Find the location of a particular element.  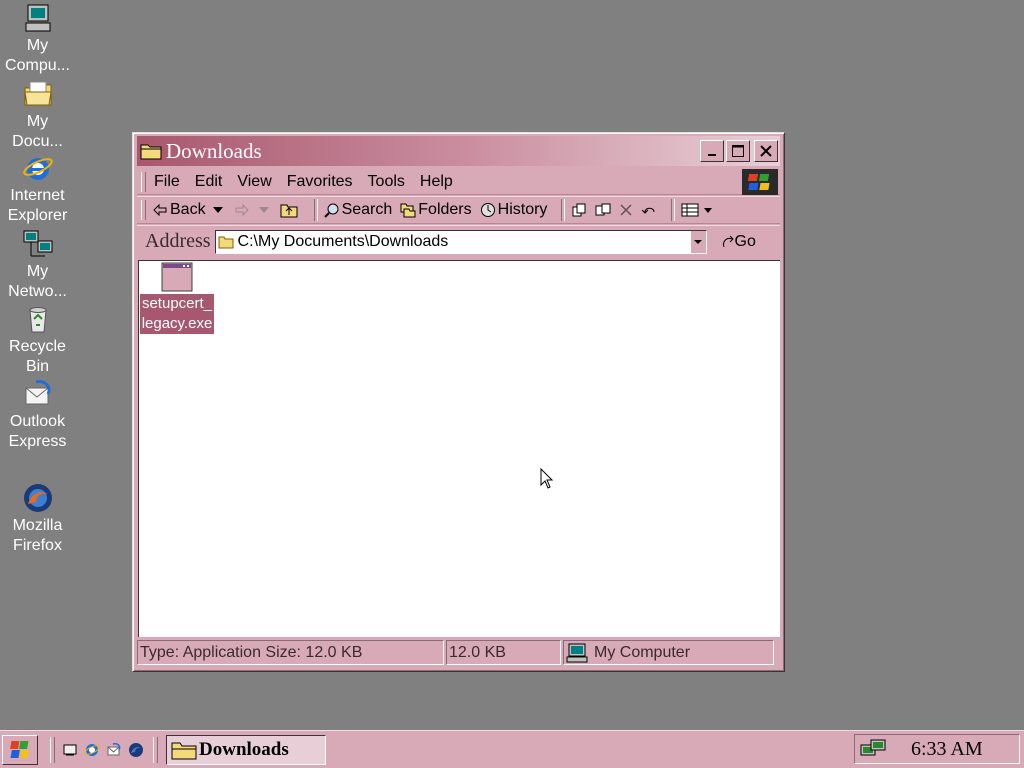

address-label: Address is located at coordinates (178, 241).